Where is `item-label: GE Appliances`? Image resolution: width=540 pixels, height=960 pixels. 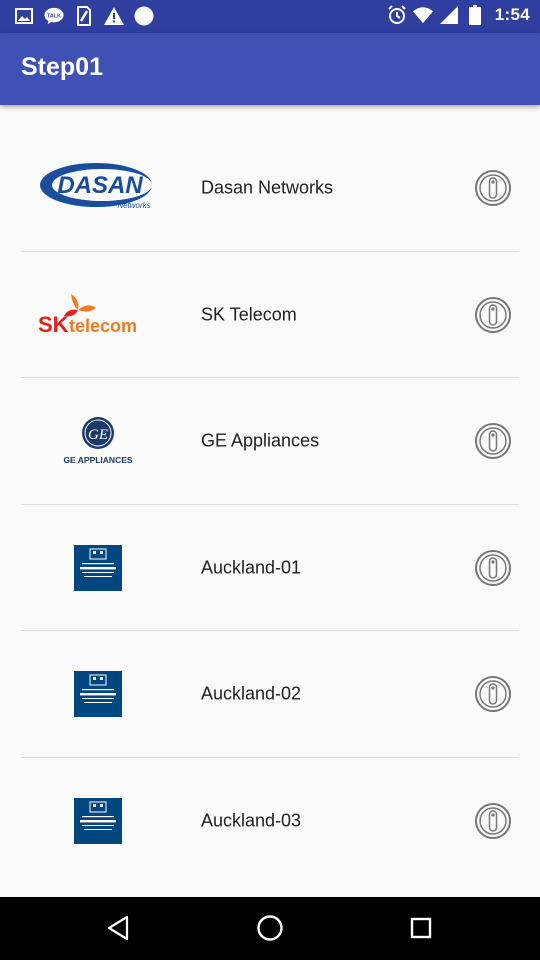 item-label: GE Appliances is located at coordinates (260, 440).